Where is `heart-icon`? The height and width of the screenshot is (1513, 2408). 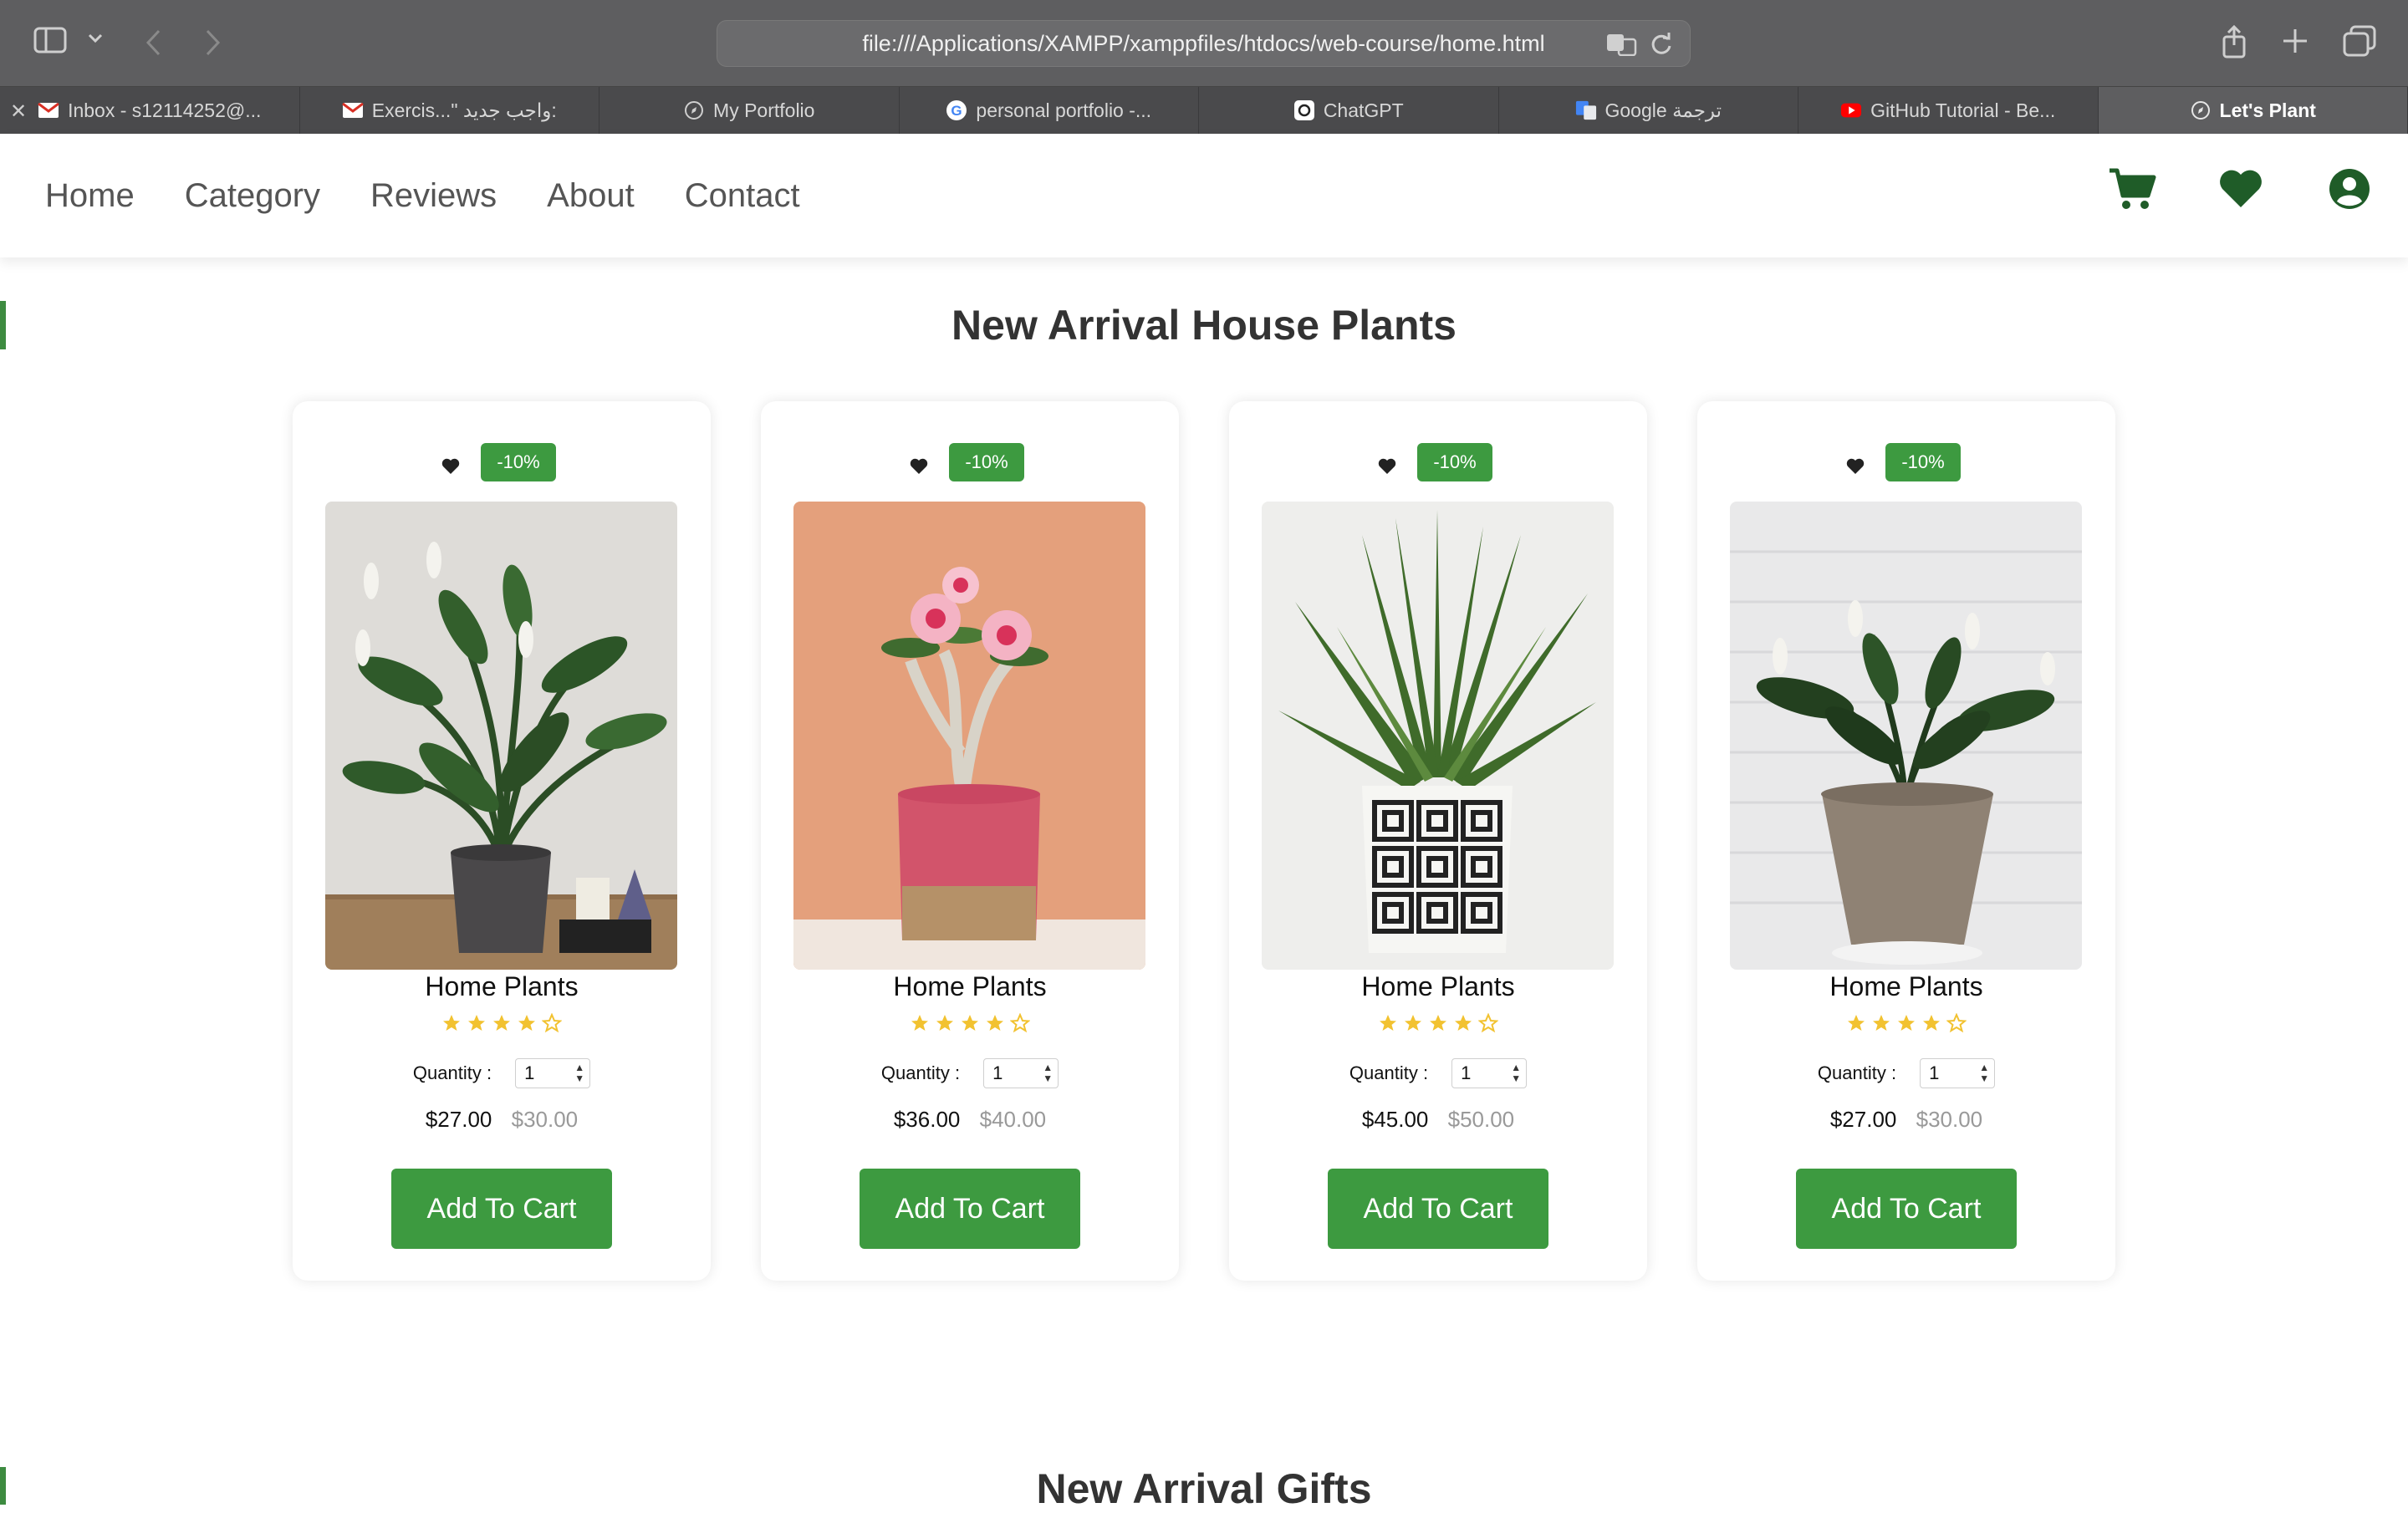
heart-icon is located at coordinates (2241, 189).